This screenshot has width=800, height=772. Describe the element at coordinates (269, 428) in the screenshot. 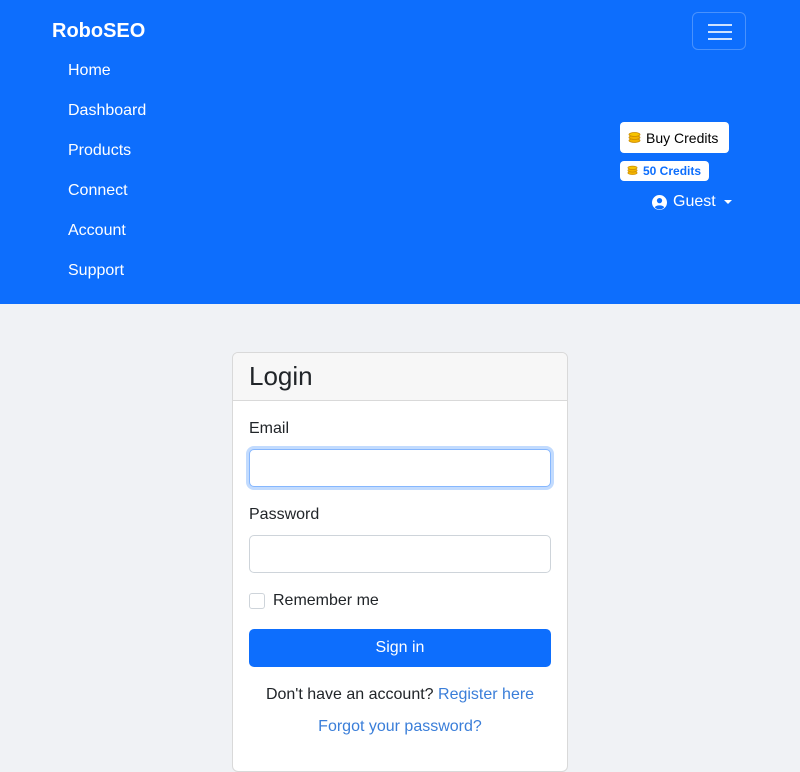

I see `email-label: Email` at that location.